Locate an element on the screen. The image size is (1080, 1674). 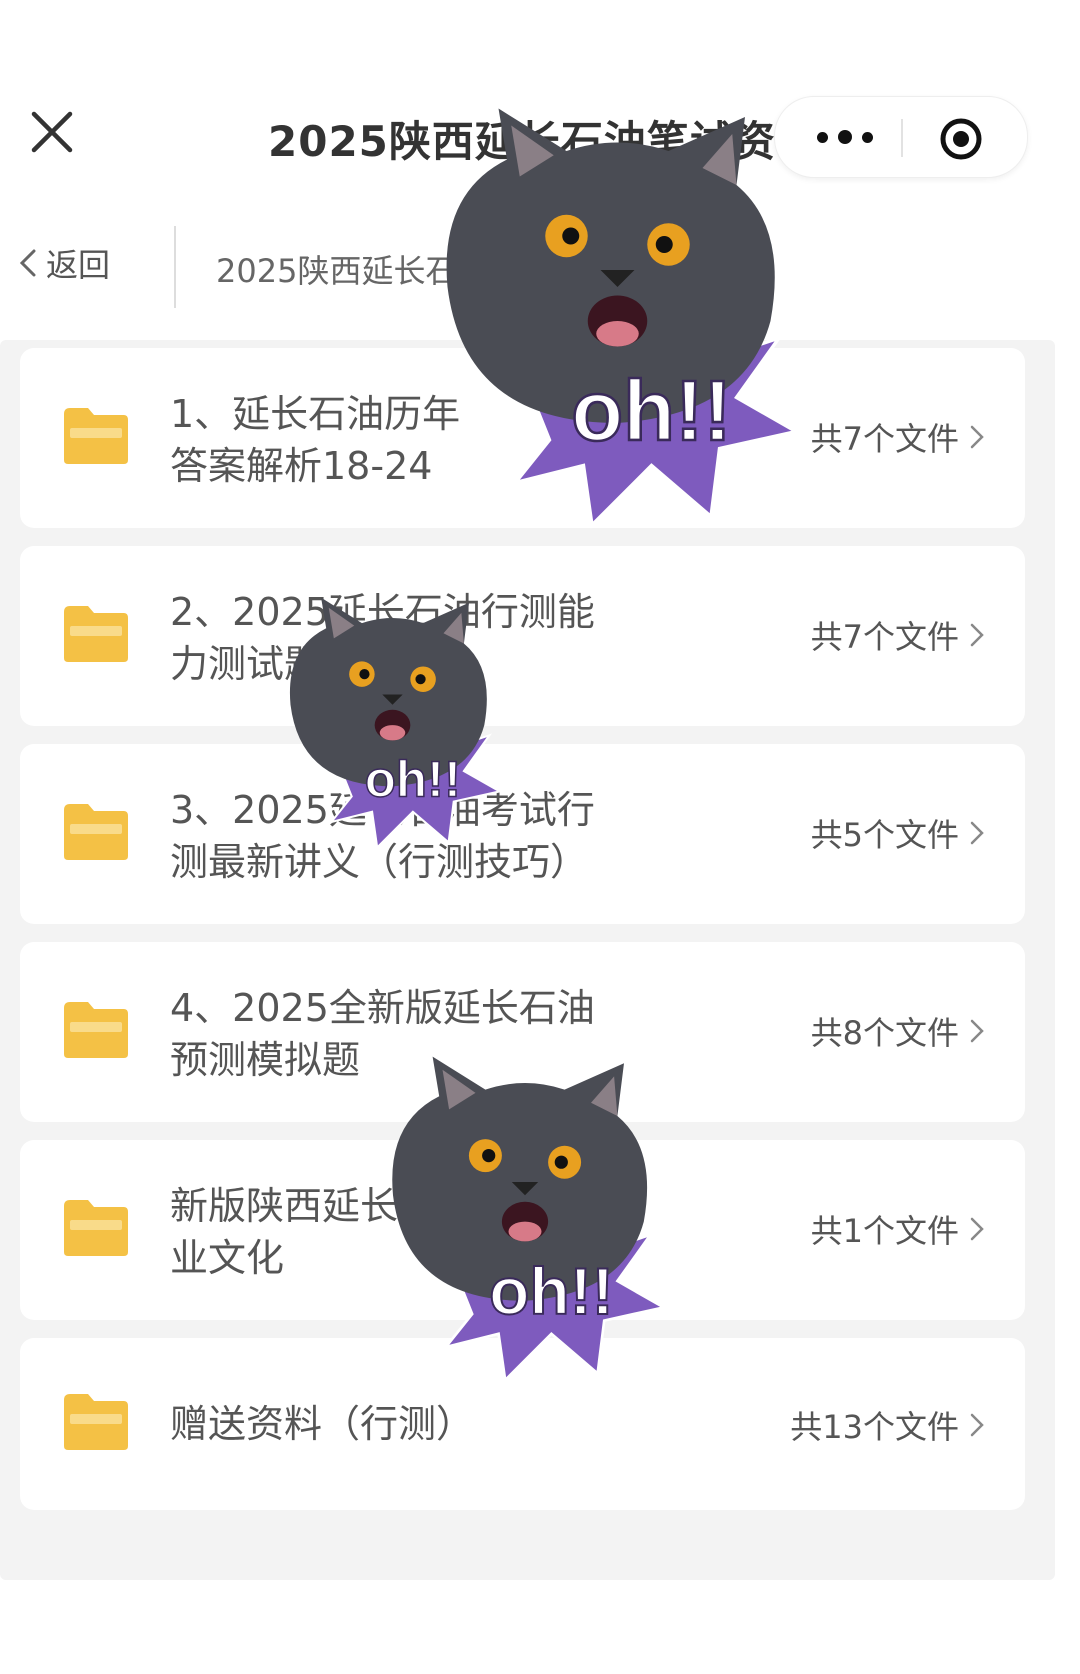
close-icon is located at coordinates (52, 132).